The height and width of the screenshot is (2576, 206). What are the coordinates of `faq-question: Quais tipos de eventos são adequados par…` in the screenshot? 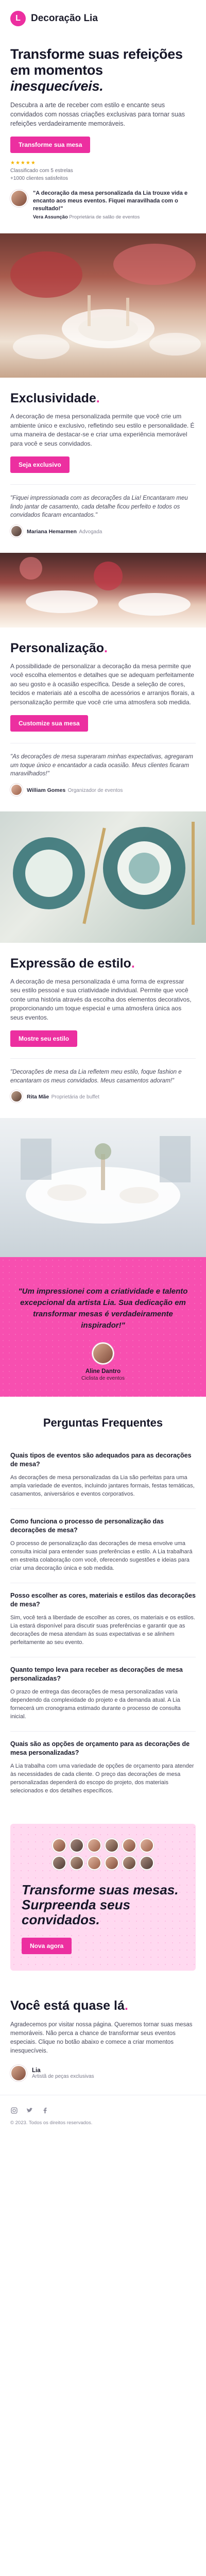 It's located at (101, 1460).